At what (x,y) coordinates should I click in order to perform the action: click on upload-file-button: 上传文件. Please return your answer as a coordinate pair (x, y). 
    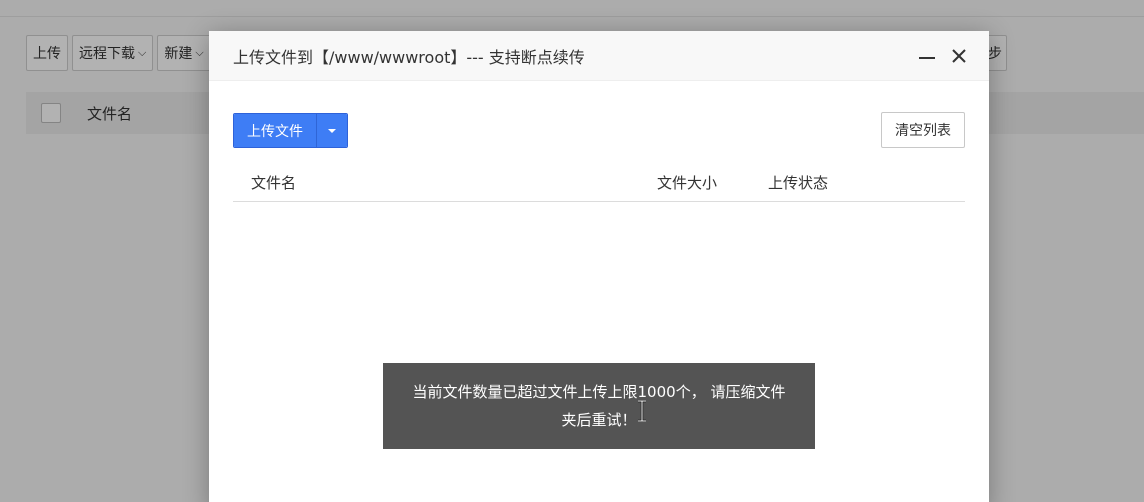
    Looking at the image, I should click on (275, 130).